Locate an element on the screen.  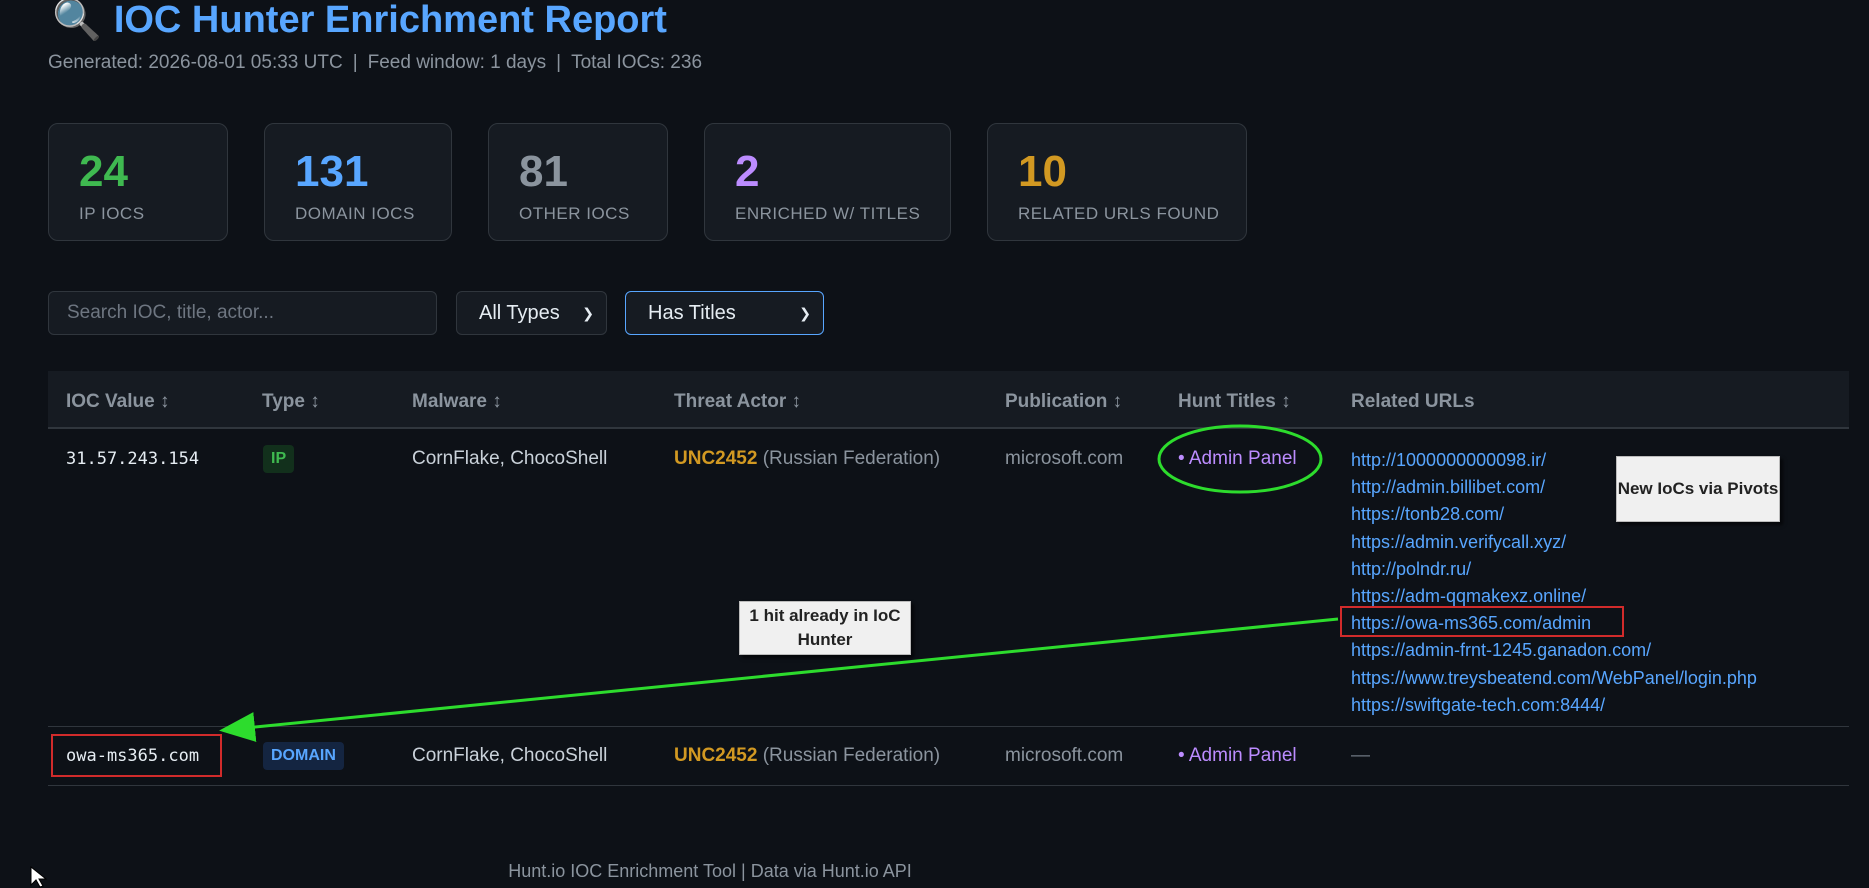
type-filter-select: All Types ❯ is located at coordinates (531, 313).